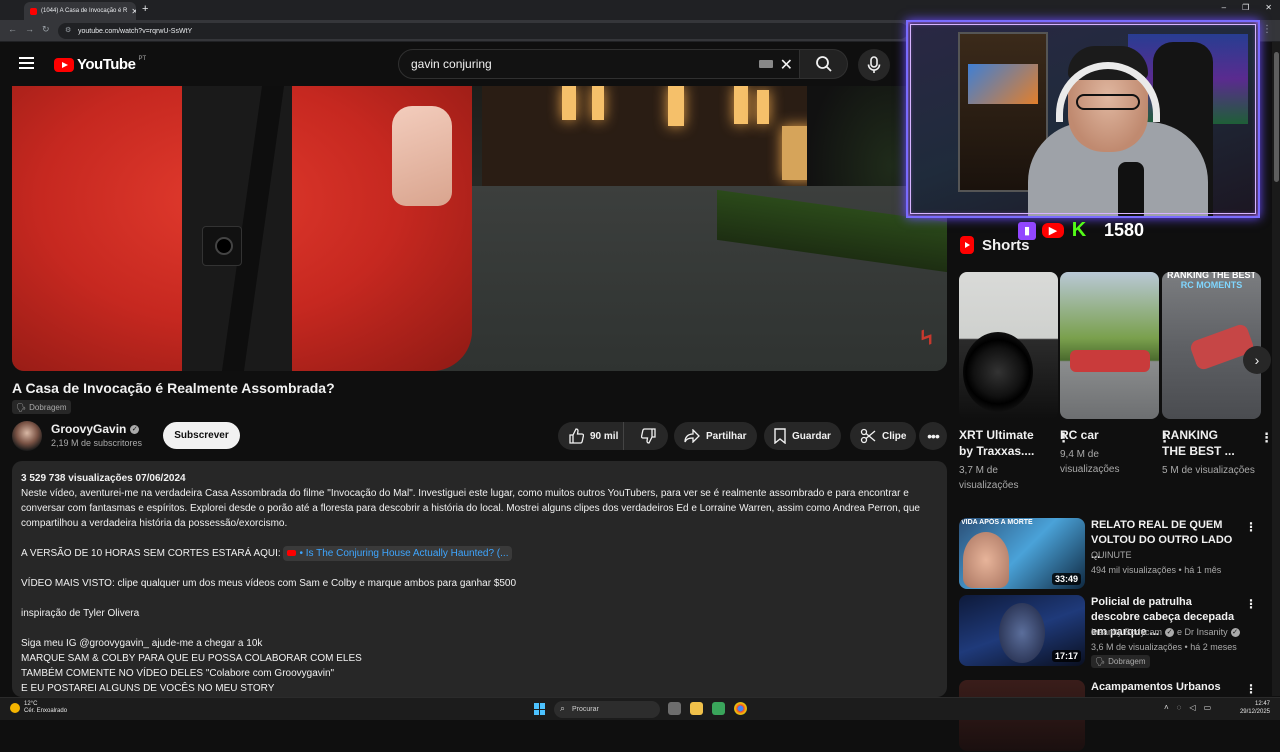 Image resolution: width=1280 pixels, height=752 pixels. I want to click on subscribe-button: Subscrever, so click(201, 435).